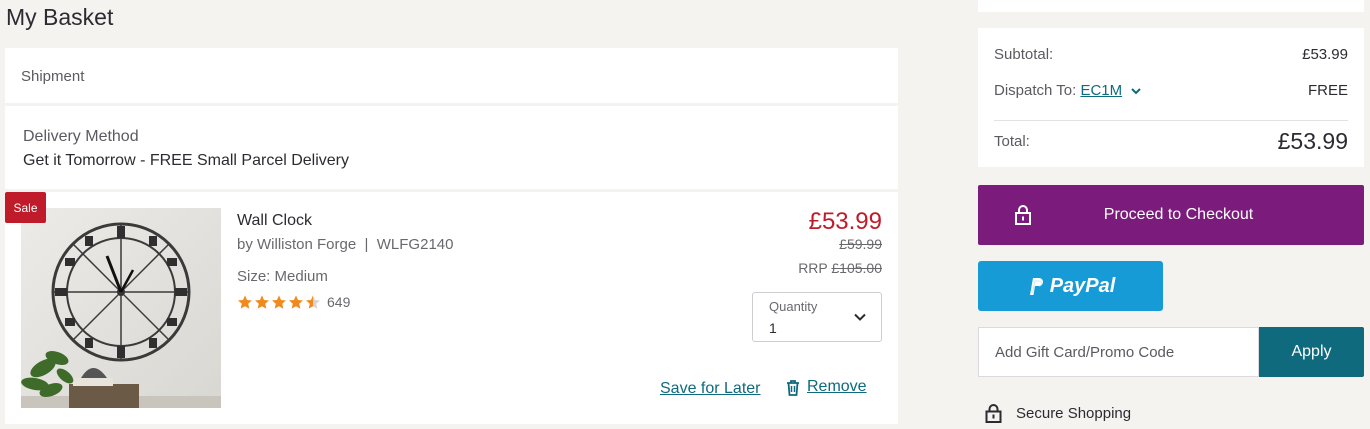 The width and height of the screenshot is (1370, 429). Describe the element at coordinates (60, 17) in the screenshot. I see `page-title: My Basket` at that location.